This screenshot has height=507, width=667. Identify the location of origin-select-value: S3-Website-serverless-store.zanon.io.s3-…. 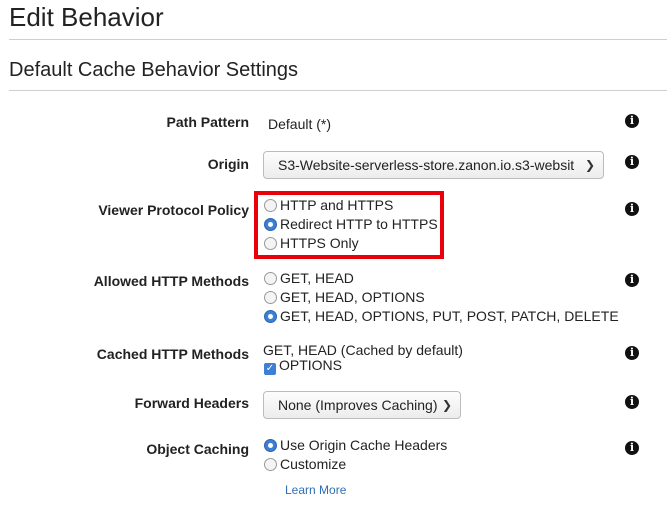
(426, 165).